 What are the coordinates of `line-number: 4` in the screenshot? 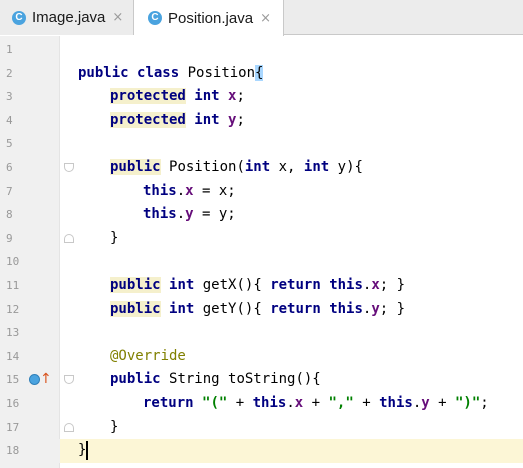 It's located at (9, 120).